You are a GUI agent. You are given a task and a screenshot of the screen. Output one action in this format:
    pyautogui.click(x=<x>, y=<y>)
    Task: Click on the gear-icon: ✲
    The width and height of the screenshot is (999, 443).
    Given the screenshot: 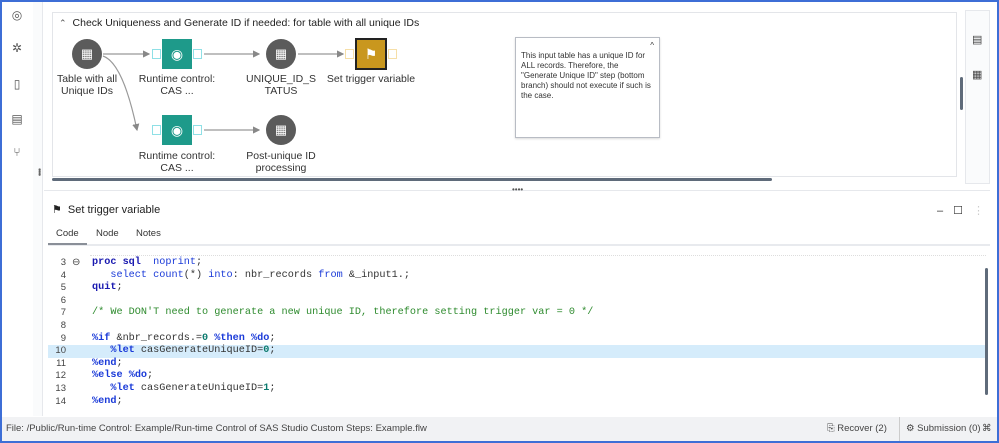 What is the action you would take?
    pyautogui.click(x=17, y=48)
    